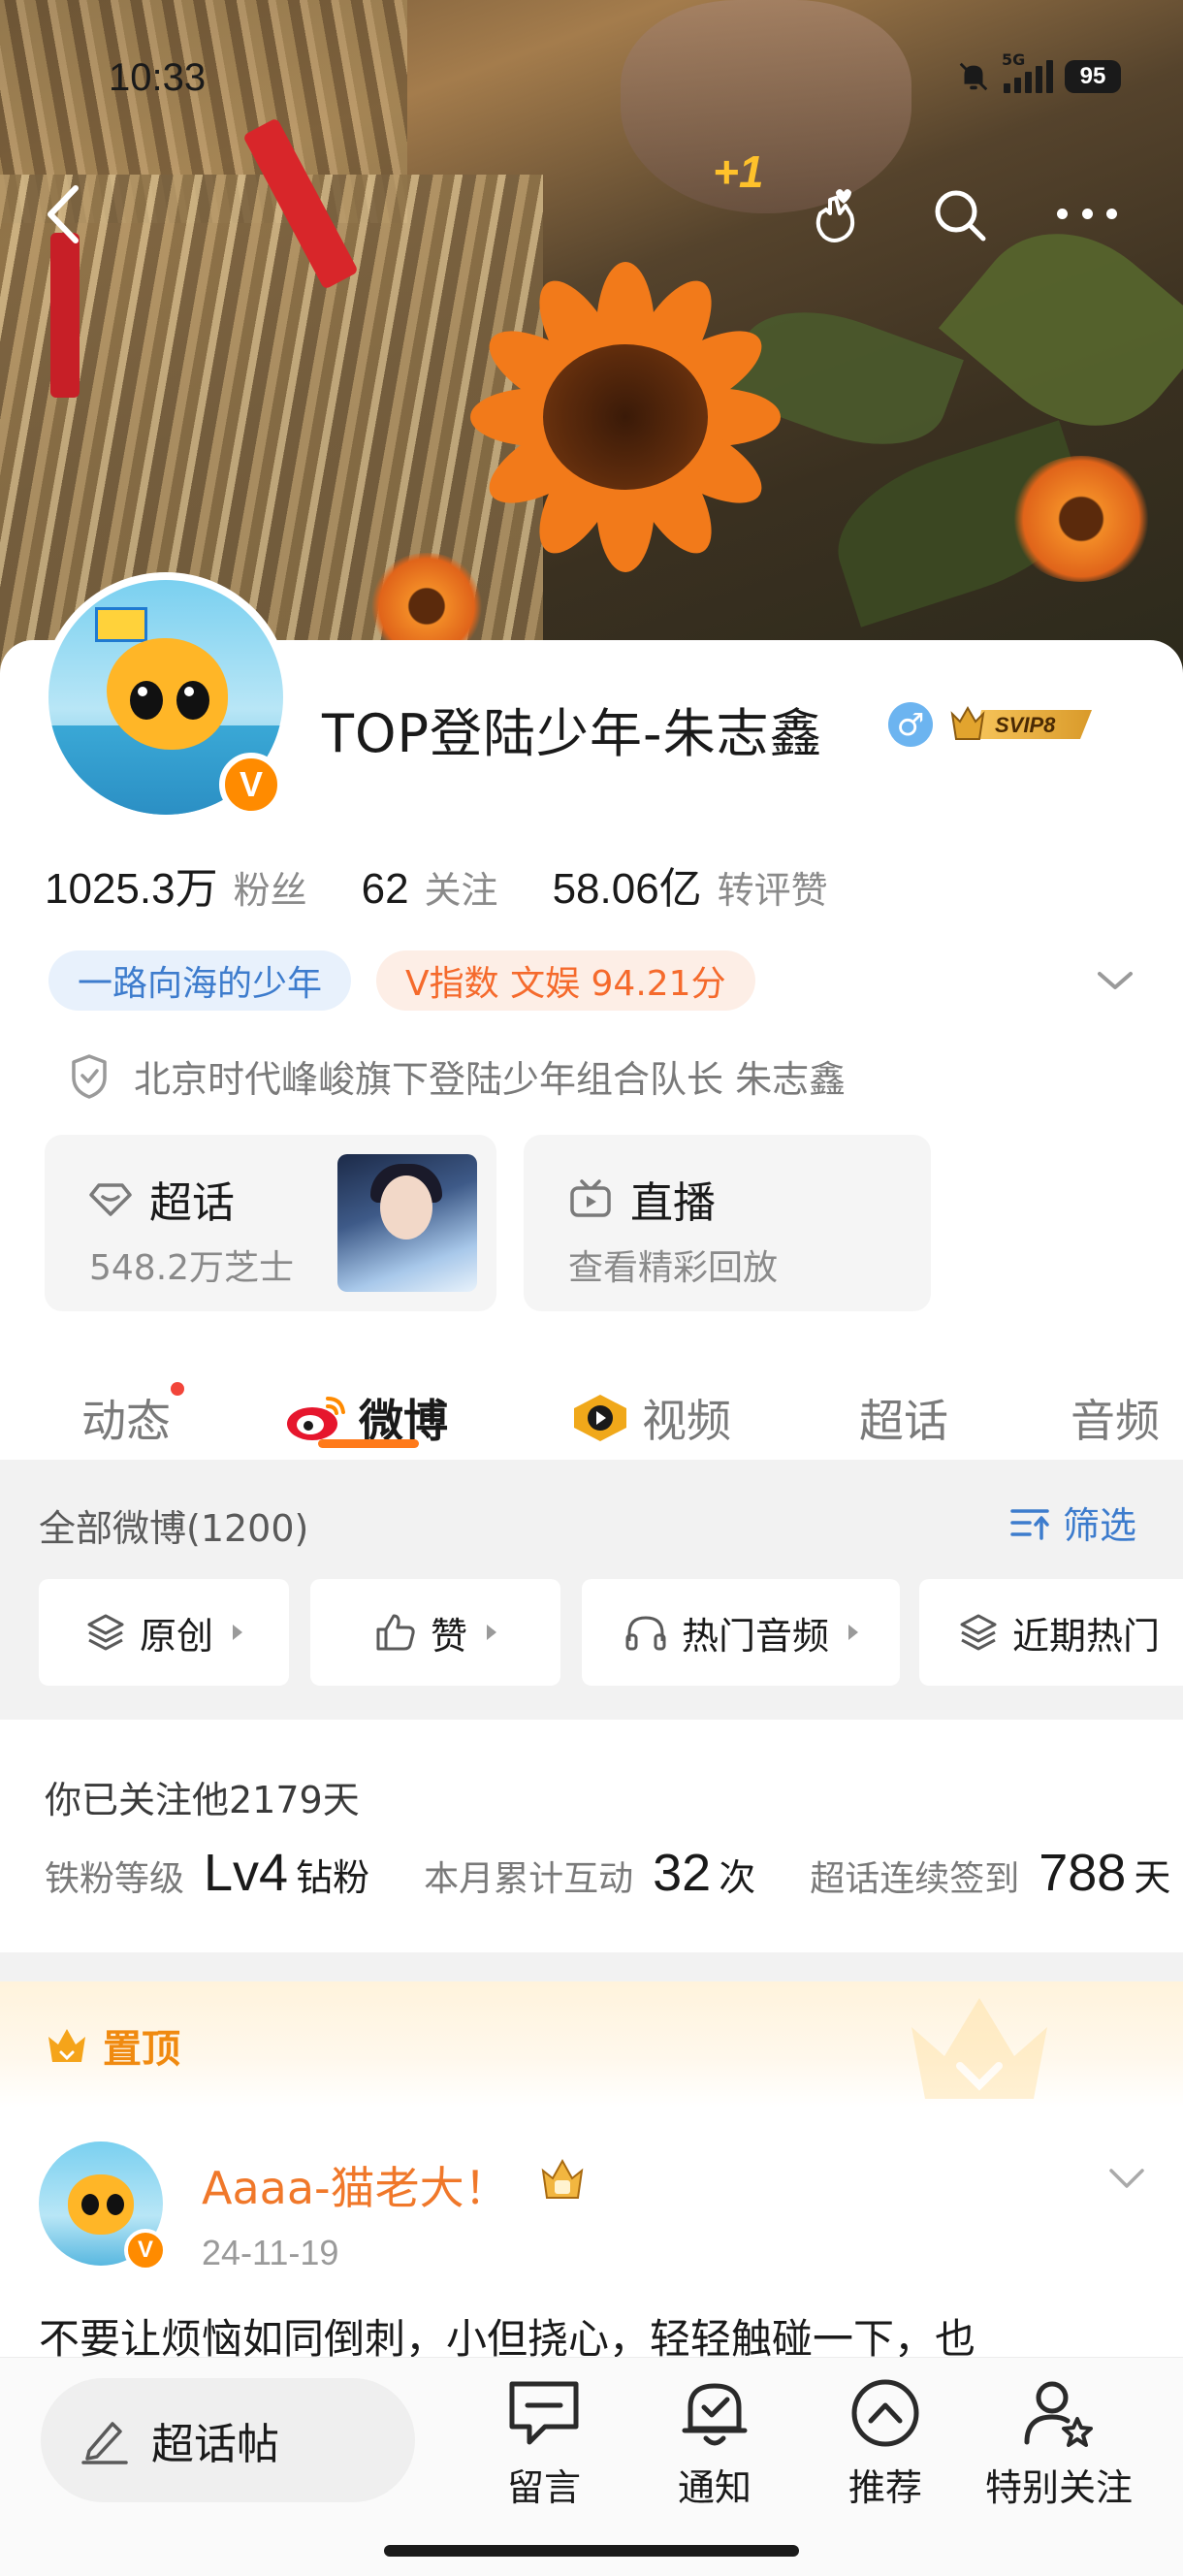  What do you see at coordinates (738, 171) in the screenshot?
I see `like-plus-one: +1` at bounding box center [738, 171].